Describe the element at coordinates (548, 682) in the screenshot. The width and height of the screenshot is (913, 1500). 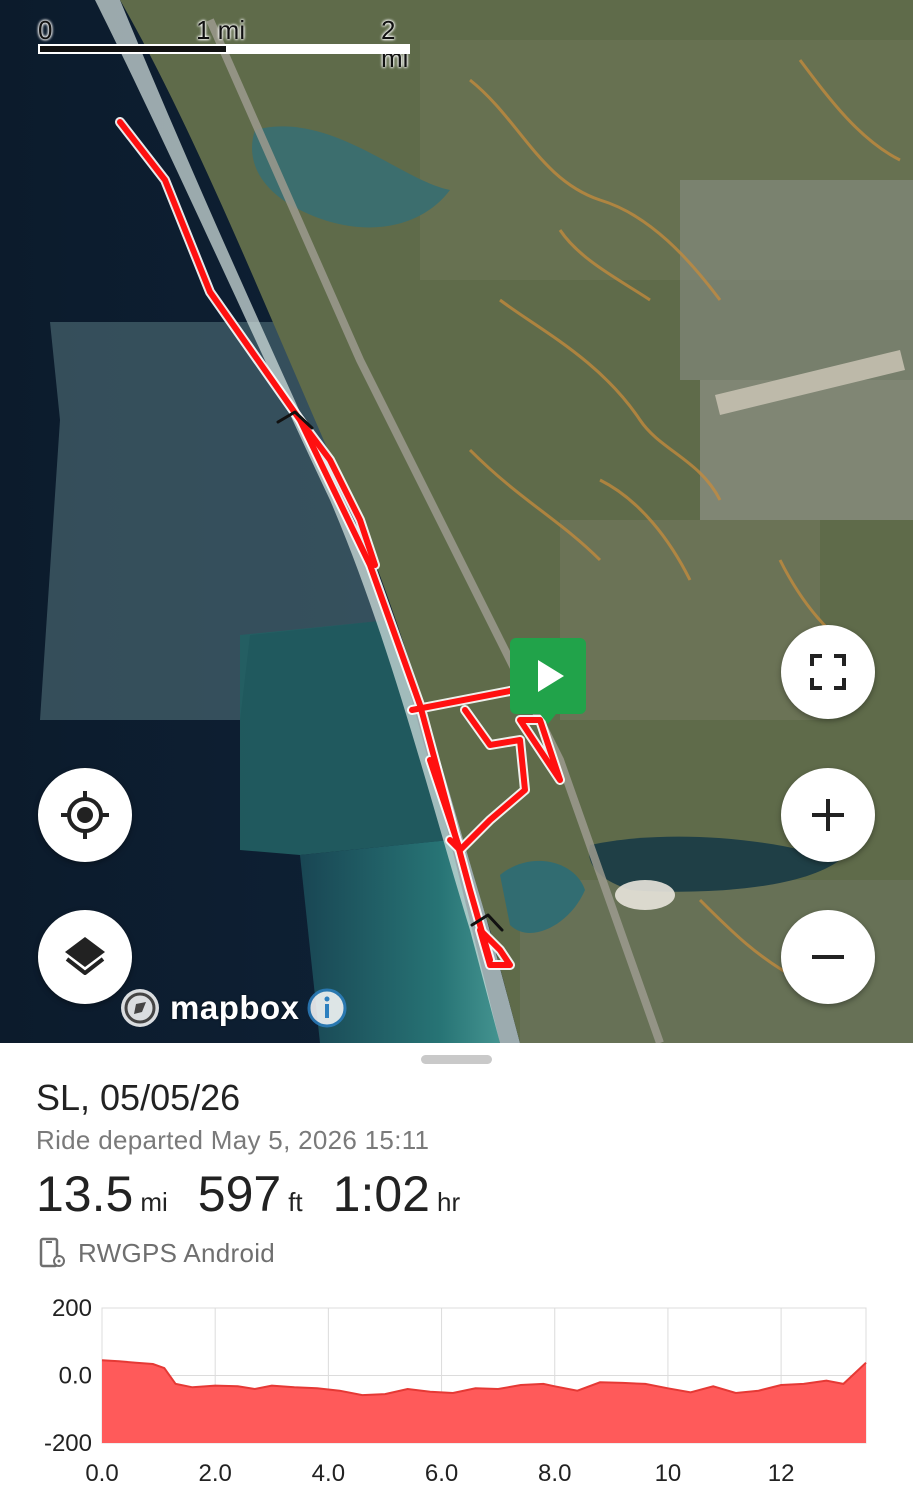
I see `start-marker` at that location.